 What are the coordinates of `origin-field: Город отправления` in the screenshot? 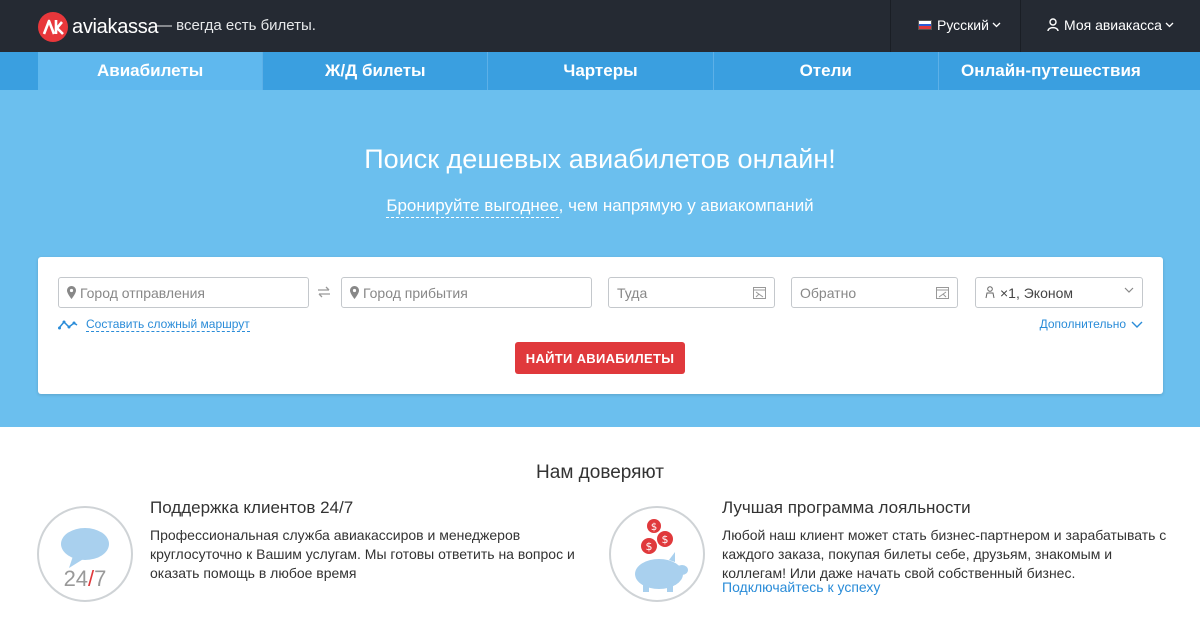 It's located at (183, 292).